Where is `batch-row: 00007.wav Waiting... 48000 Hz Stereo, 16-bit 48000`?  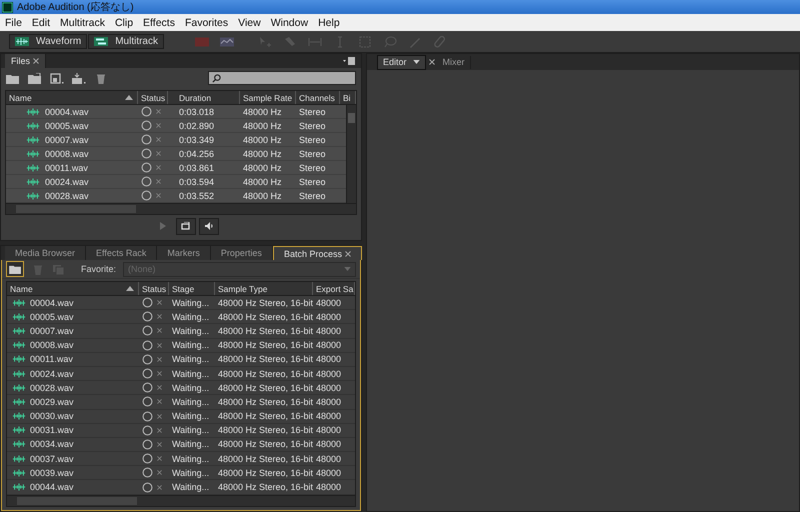 batch-row: 00007.wav Waiting... 48000 Hz Stereo, 16-bit 48000 is located at coordinates (181, 331).